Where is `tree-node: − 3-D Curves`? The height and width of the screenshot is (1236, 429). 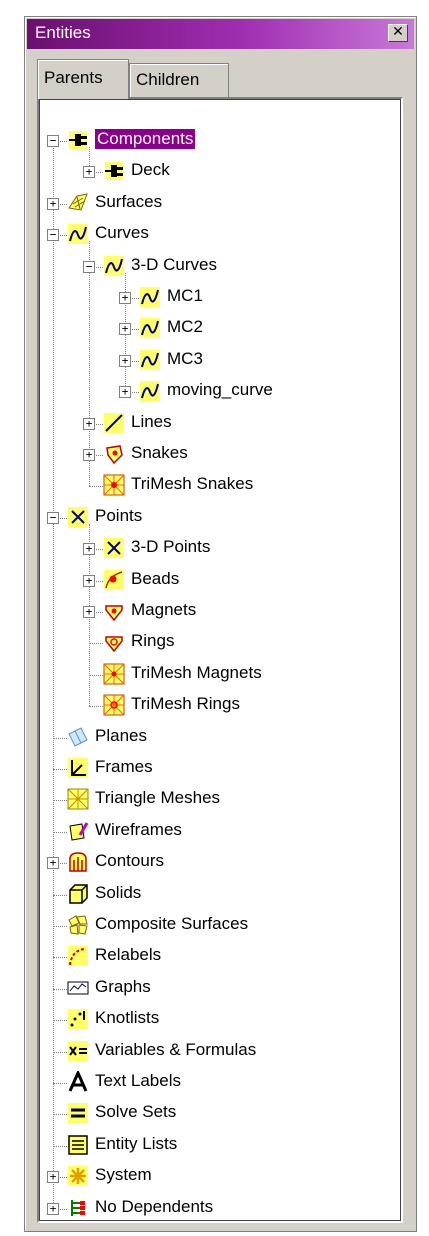
tree-node: − 3-D Curves is located at coordinates (219, 266).